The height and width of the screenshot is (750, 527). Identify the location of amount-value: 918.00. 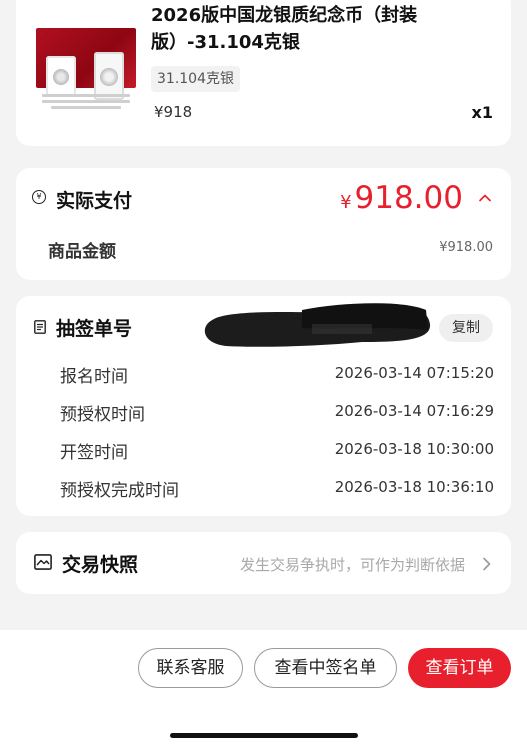
(408, 198).